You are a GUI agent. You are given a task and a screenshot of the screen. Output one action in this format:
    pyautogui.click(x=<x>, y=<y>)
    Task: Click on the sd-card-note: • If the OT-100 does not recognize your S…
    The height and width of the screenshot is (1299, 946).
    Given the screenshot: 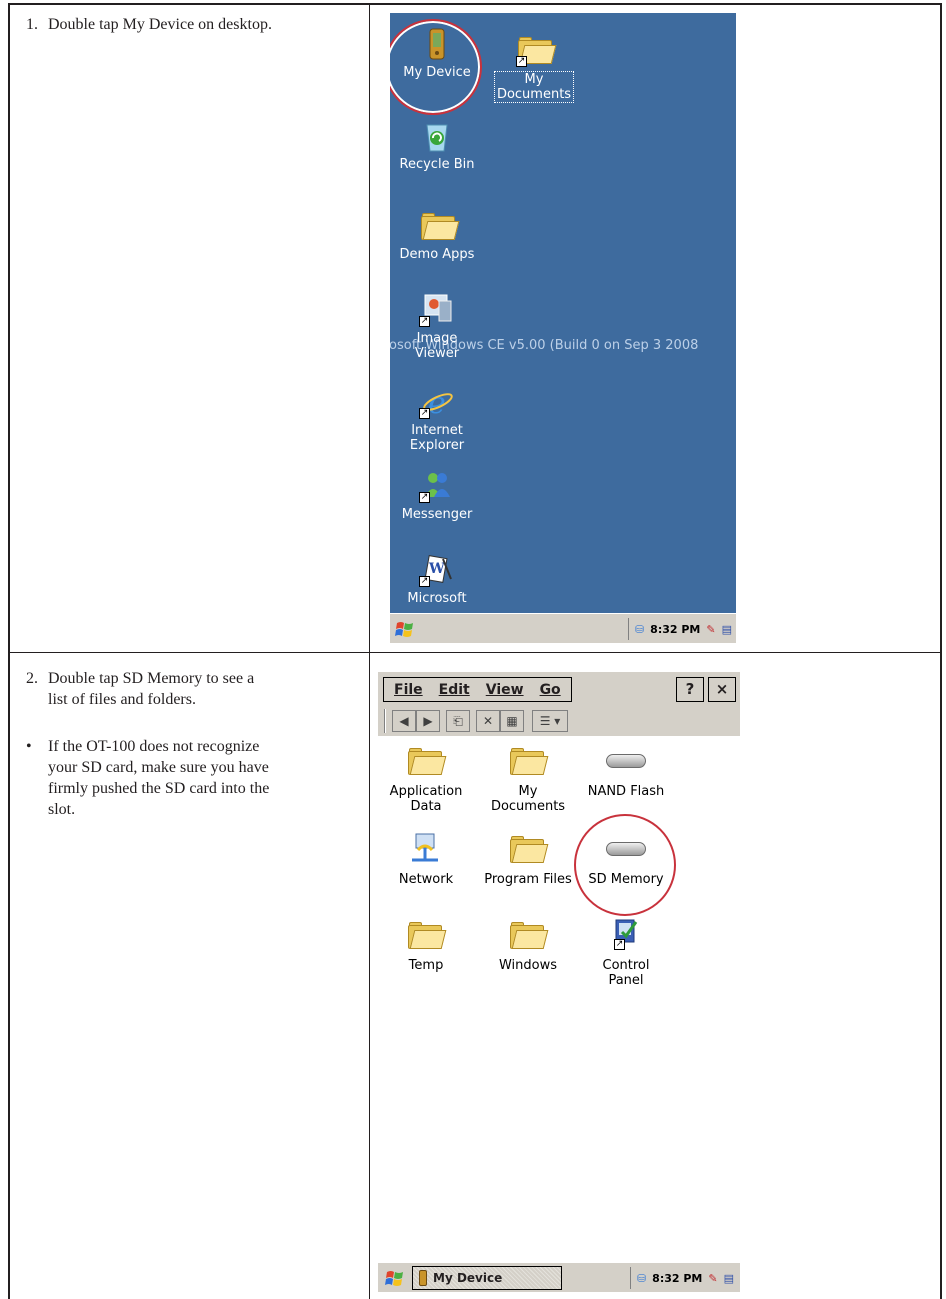 What is the action you would take?
    pyautogui.click(x=148, y=778)
    